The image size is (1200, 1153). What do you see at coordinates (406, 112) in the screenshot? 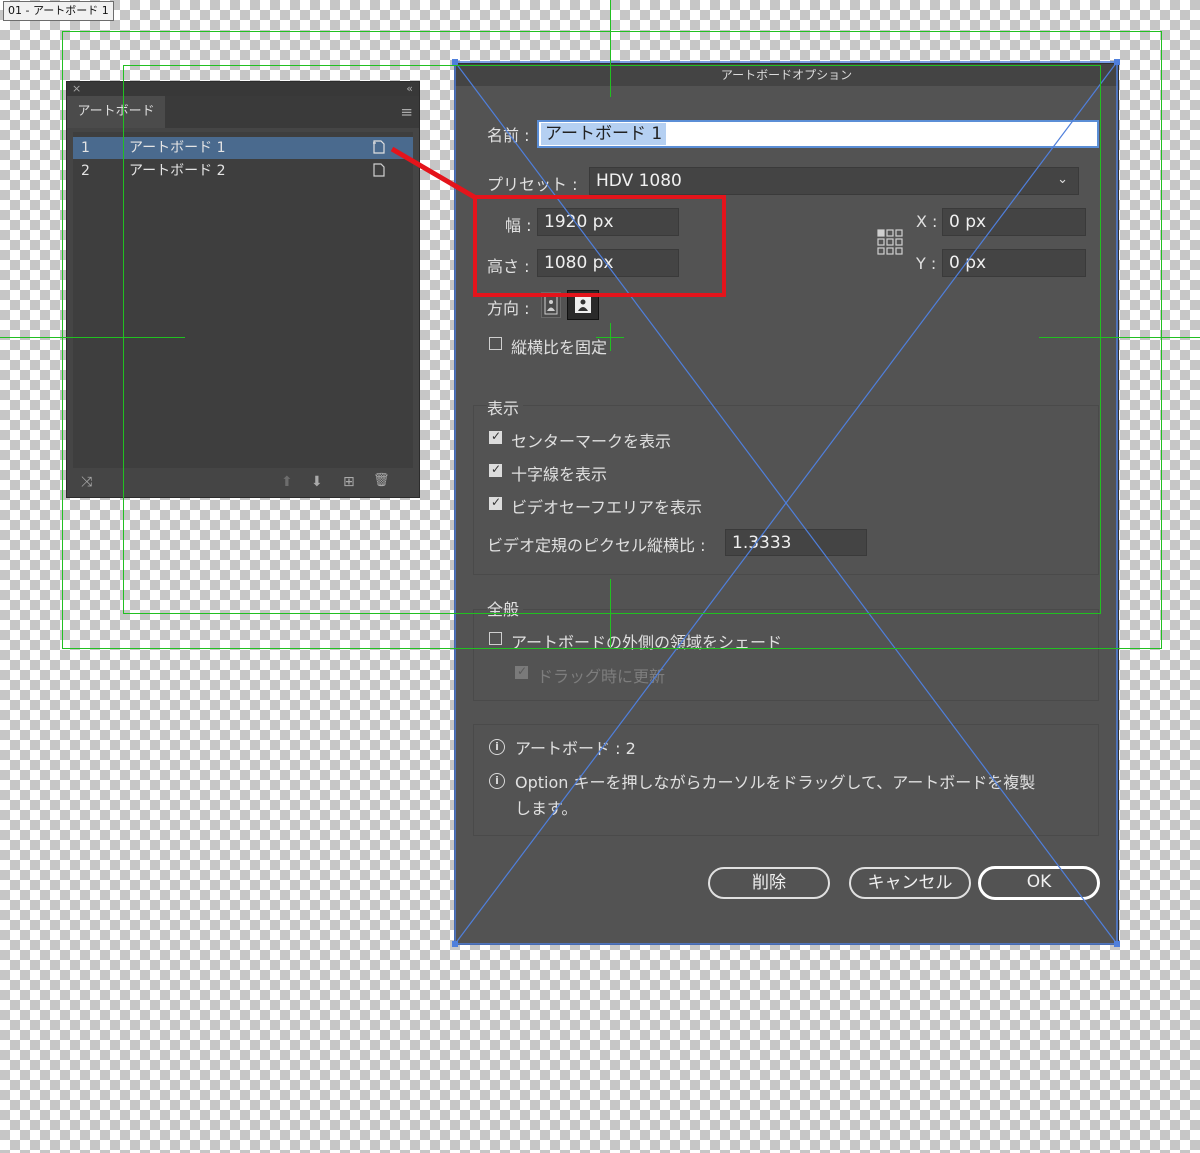
I see `panel-menu-icon: ≡` at bounding box center [406, 112].